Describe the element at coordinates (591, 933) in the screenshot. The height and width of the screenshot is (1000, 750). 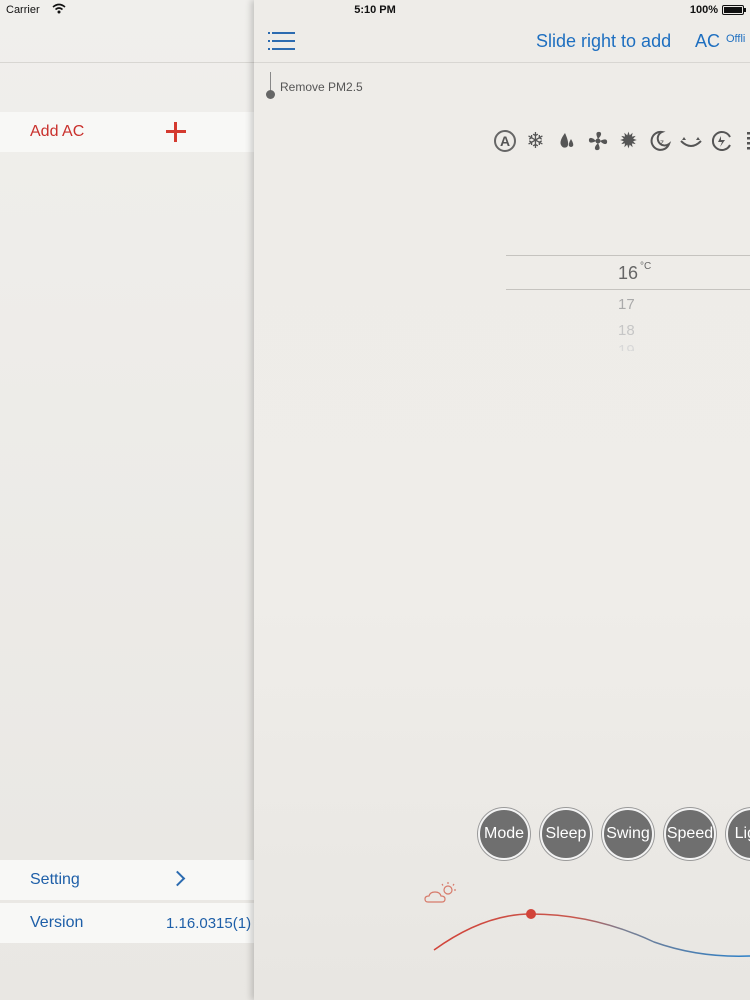
I see `temperature-curve` at that location.